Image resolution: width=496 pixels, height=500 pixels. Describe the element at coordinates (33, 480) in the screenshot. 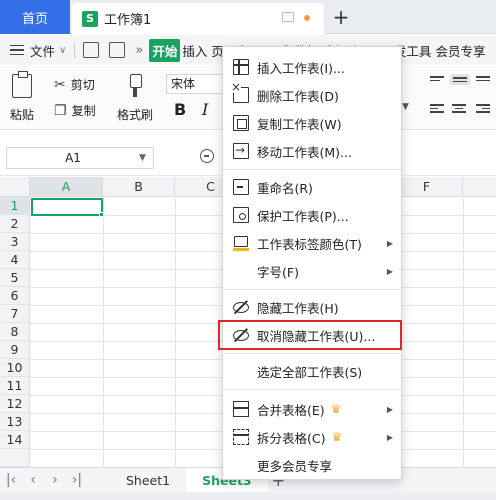

I see `prev-sheet-icon: ‹` at that location.